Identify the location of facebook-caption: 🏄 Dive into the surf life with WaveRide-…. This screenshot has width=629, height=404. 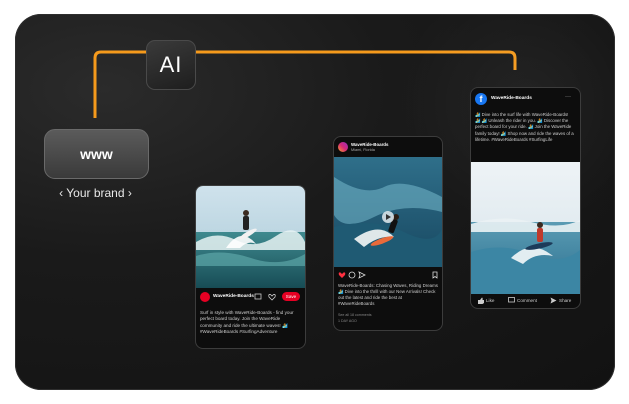
(524, 127).